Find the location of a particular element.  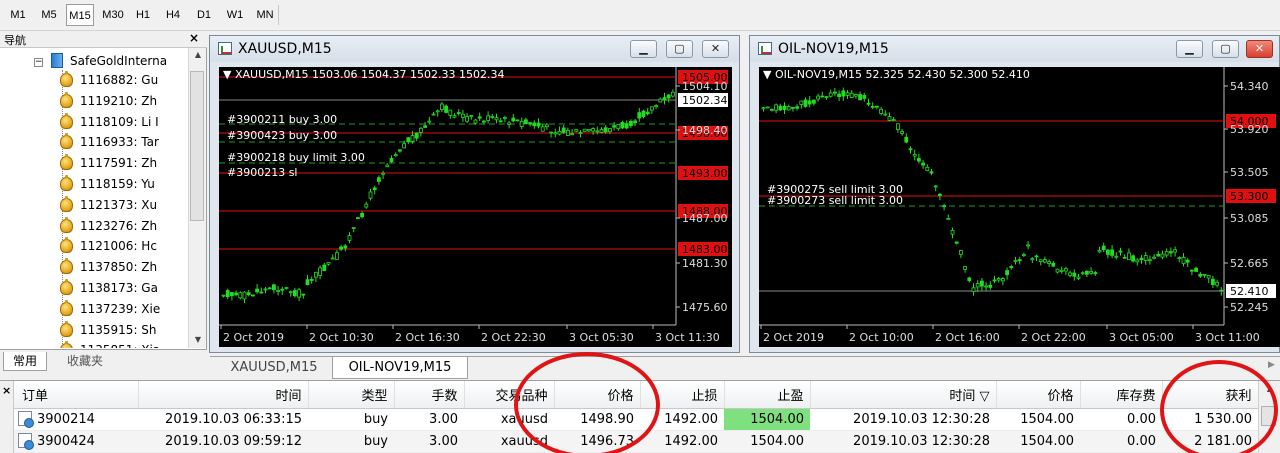

terminal-close-icon: × is located at coordinates (6, 390).